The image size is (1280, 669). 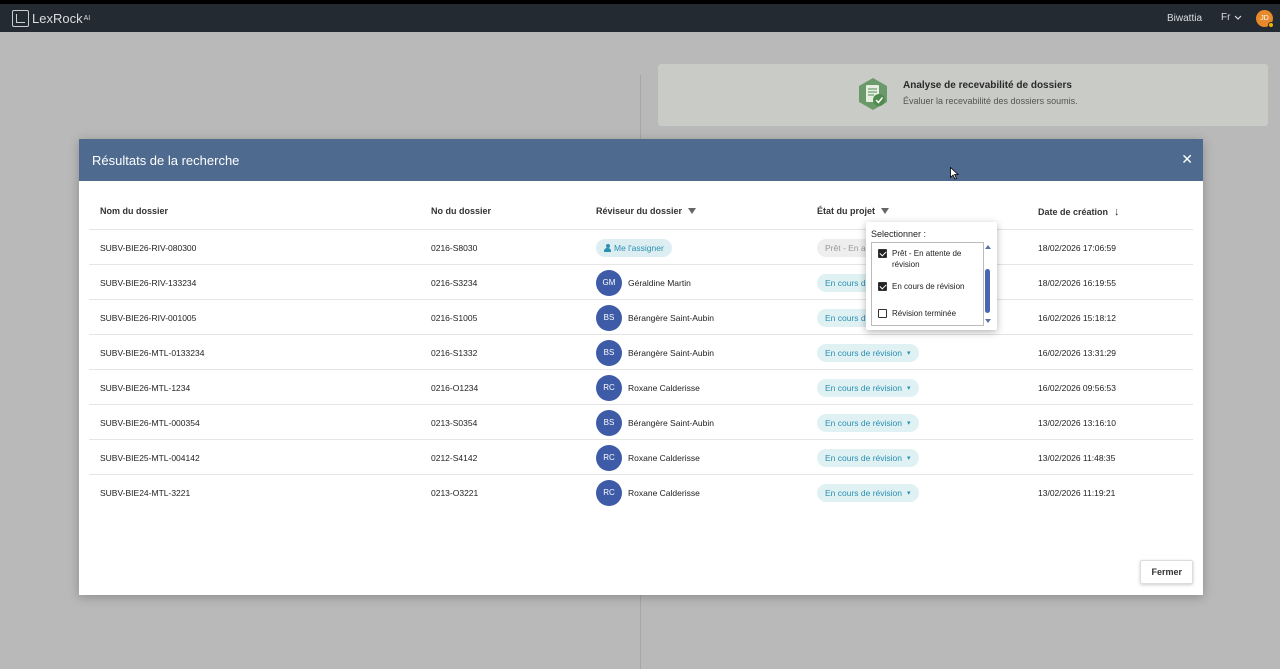 I want to click on close-button: Fermer, so click(x=1166, y=572).